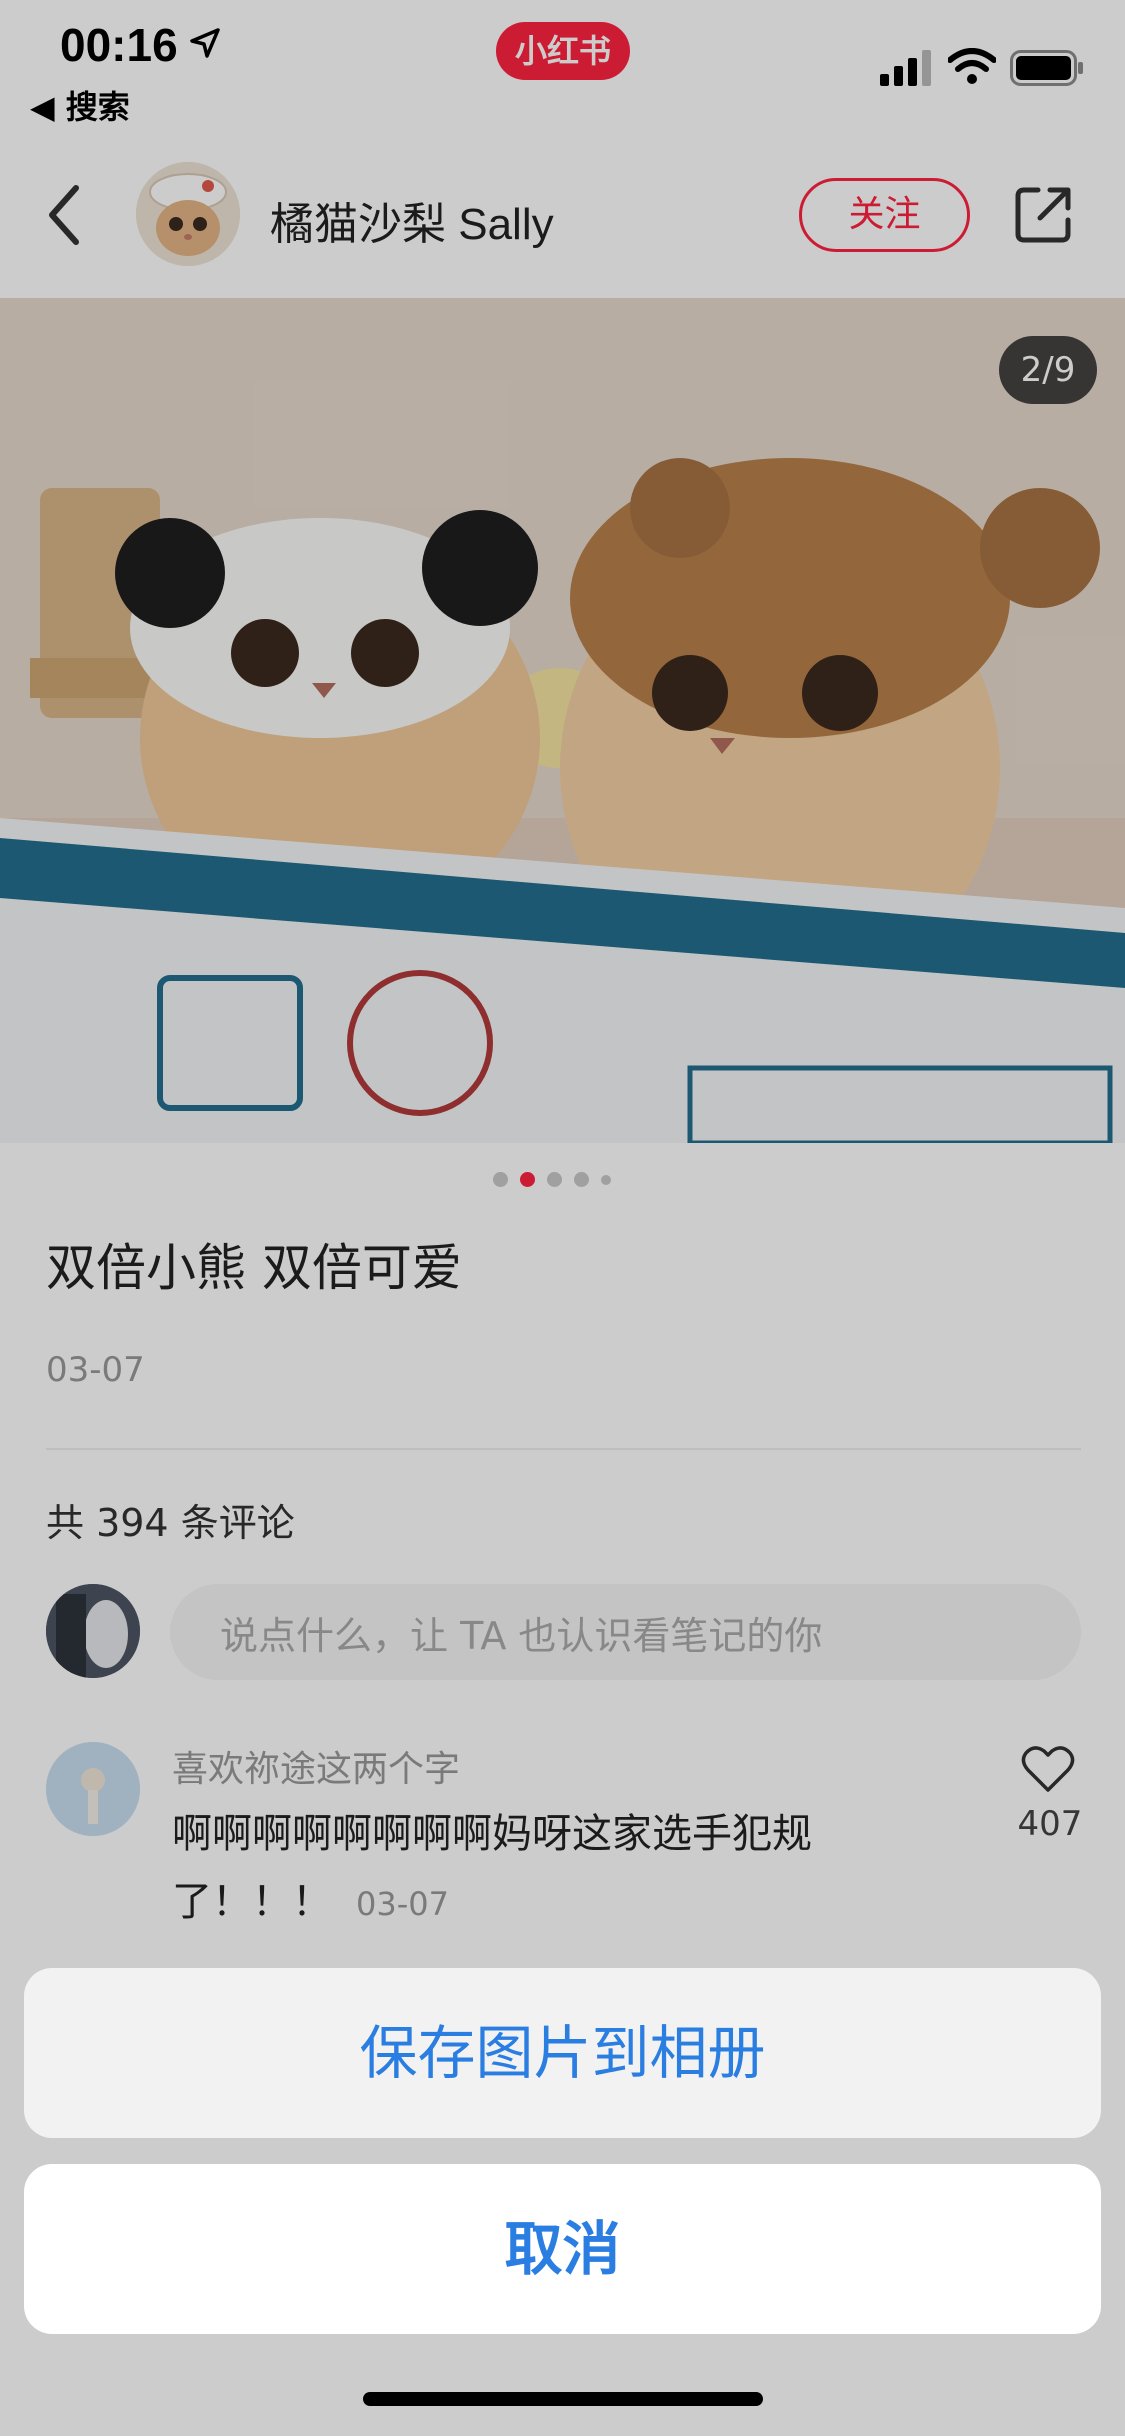 This screenshot has width=1125, height=2436. What do you see at coordinates (562, 2249) in the screenshot?
I see `cancel-button: 取消` at bounding box center [562, 2249].